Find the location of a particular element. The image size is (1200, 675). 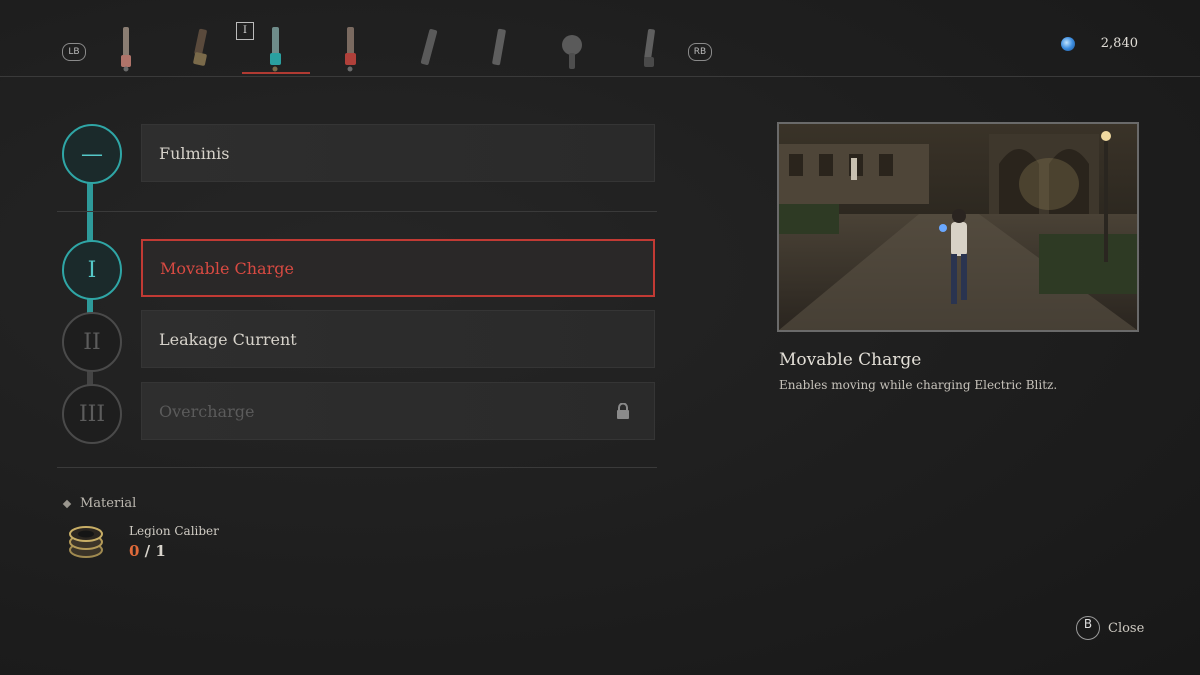

arm-2-icon is located at coordinates (200, 50).